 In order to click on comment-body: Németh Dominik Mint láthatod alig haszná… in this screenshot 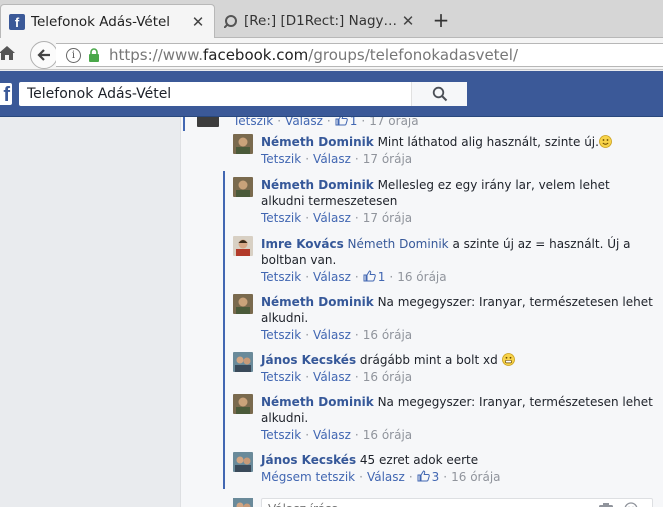, I will do `click(457, 142)`.